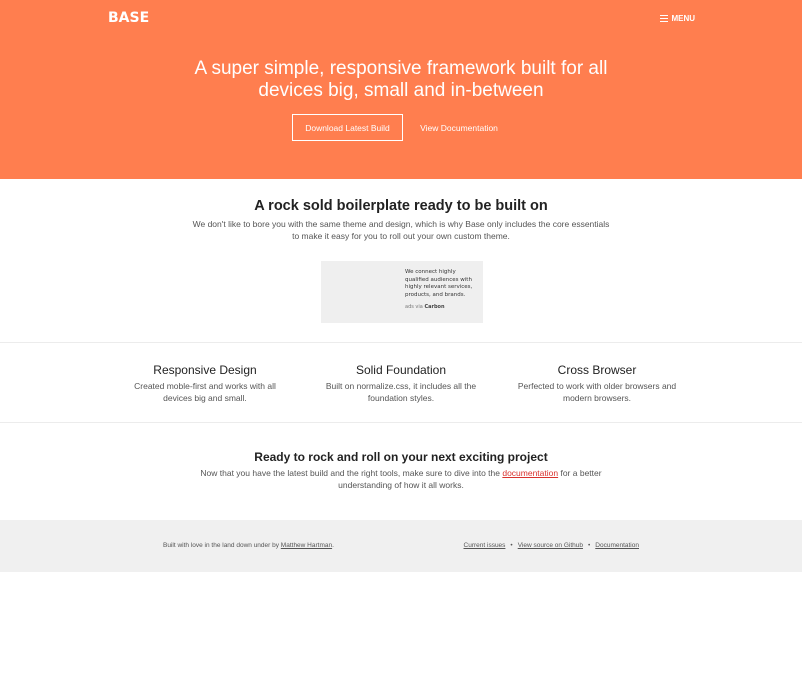 The height and width of the screenshot is (698, 802). Describe the element at coordinates (434, 307) in the screenshot. I see `ad-brand: Carbon` at that location.